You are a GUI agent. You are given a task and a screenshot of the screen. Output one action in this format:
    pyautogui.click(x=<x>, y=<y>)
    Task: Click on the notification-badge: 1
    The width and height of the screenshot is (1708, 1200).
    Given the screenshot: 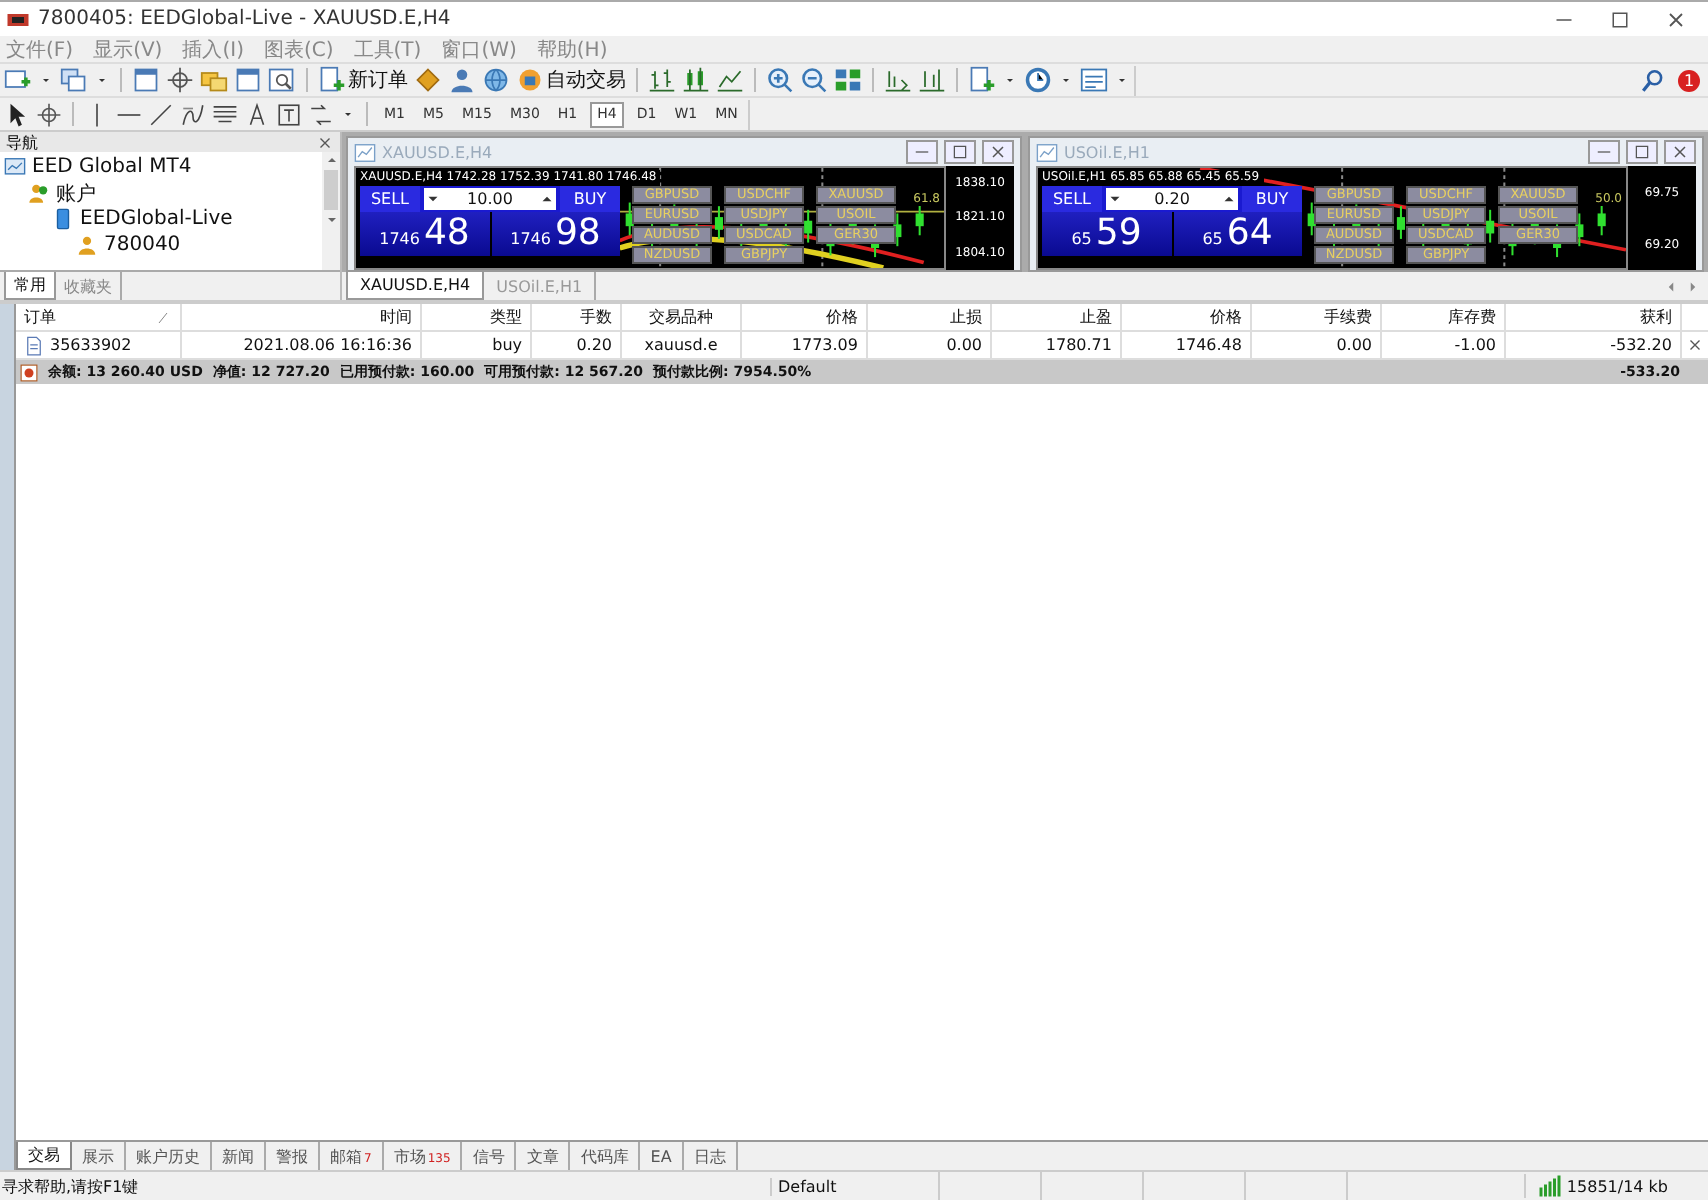 What is the action you would take?
    pyautogui.click(x=1689, y=80)
    